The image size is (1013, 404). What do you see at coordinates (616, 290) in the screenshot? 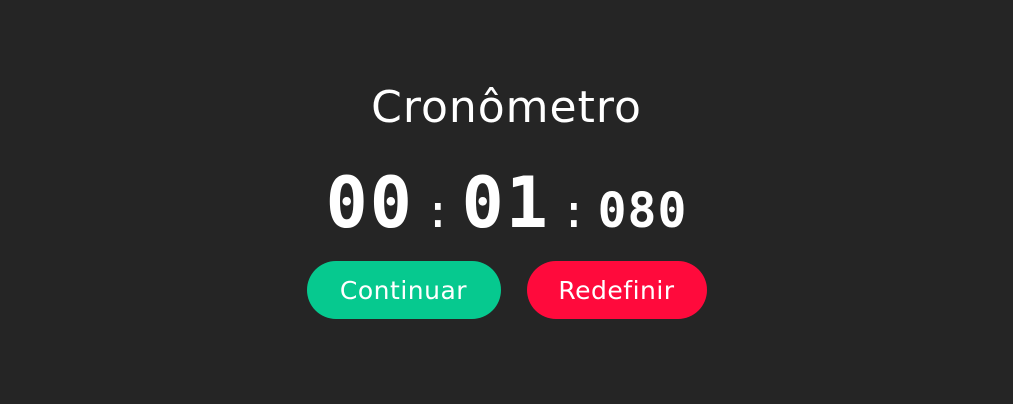
I see `reset-button: Redefinir` at bounding box center [616, 290].